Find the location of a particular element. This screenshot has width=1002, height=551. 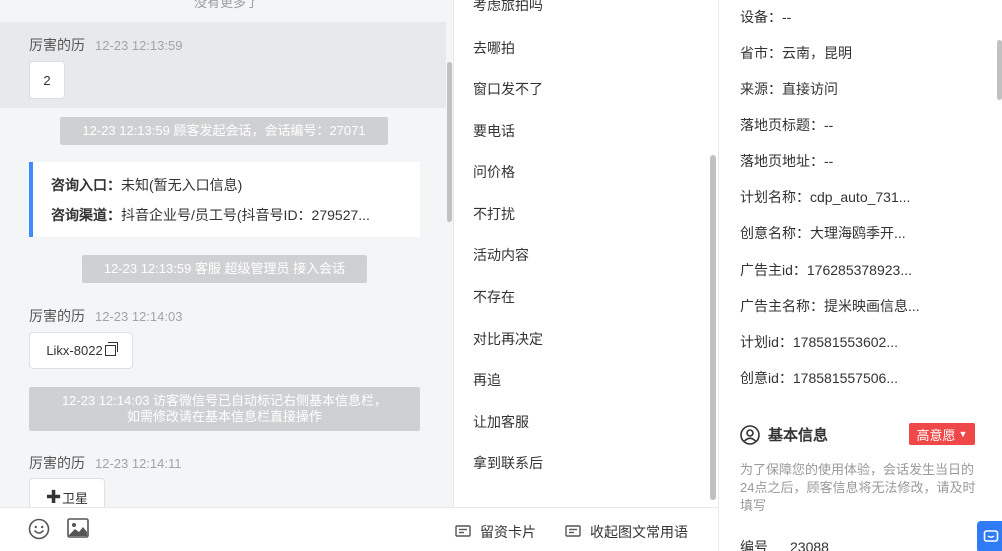

details-scrollbar-thumb is located at coordinates (999, 70).